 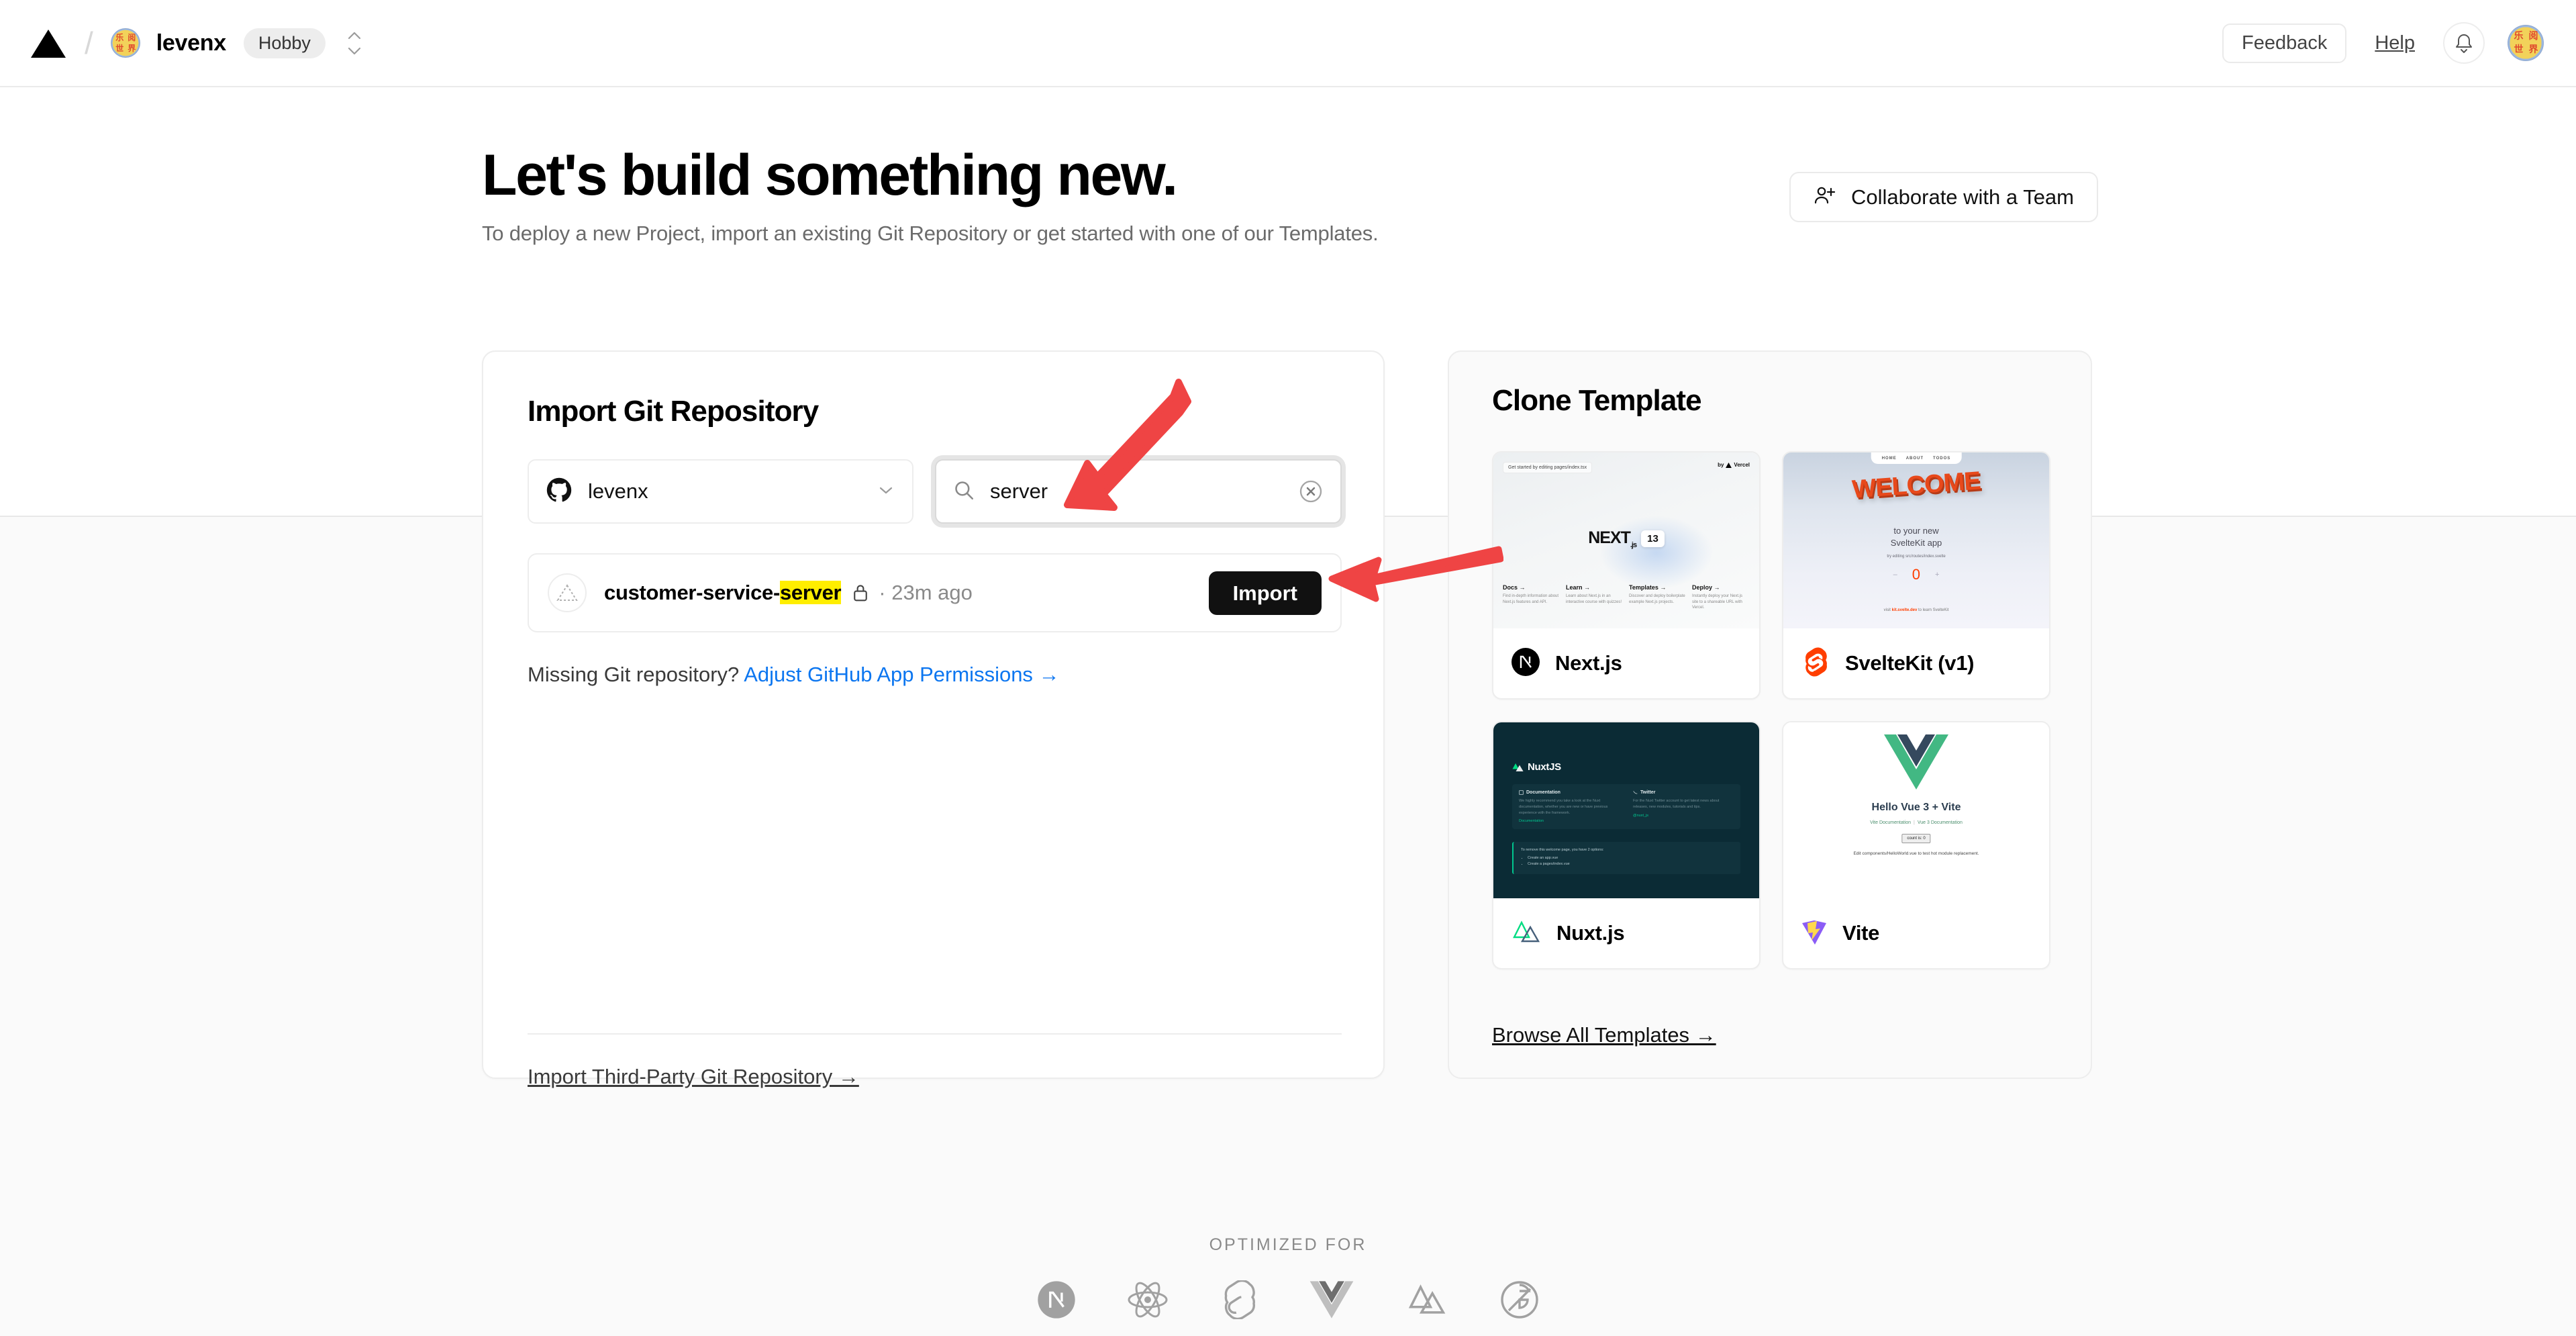 What do you see at coordinates (1916, 822) in the screenshot?
I see `preview-links: Vite Documentation | Vue 3 Documentation` at bounding box center [1916, 822].